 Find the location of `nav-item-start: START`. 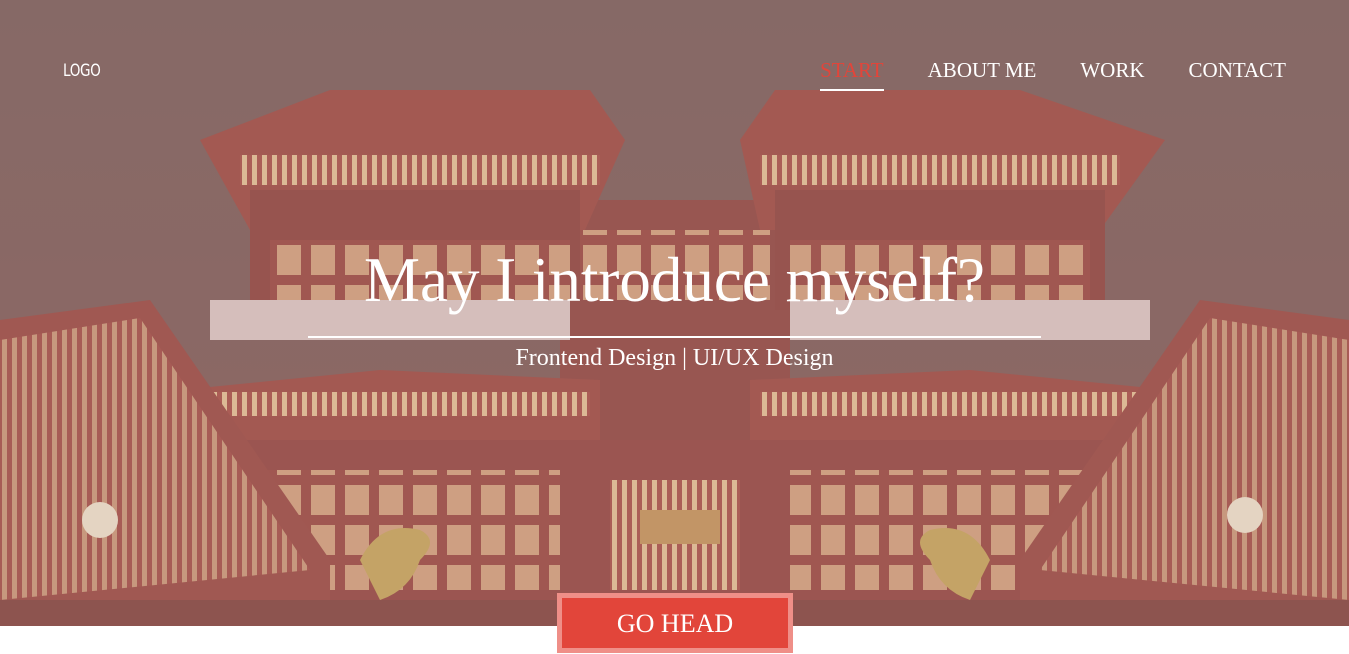

nav-item-start: START is located at coordinates (852, 74).